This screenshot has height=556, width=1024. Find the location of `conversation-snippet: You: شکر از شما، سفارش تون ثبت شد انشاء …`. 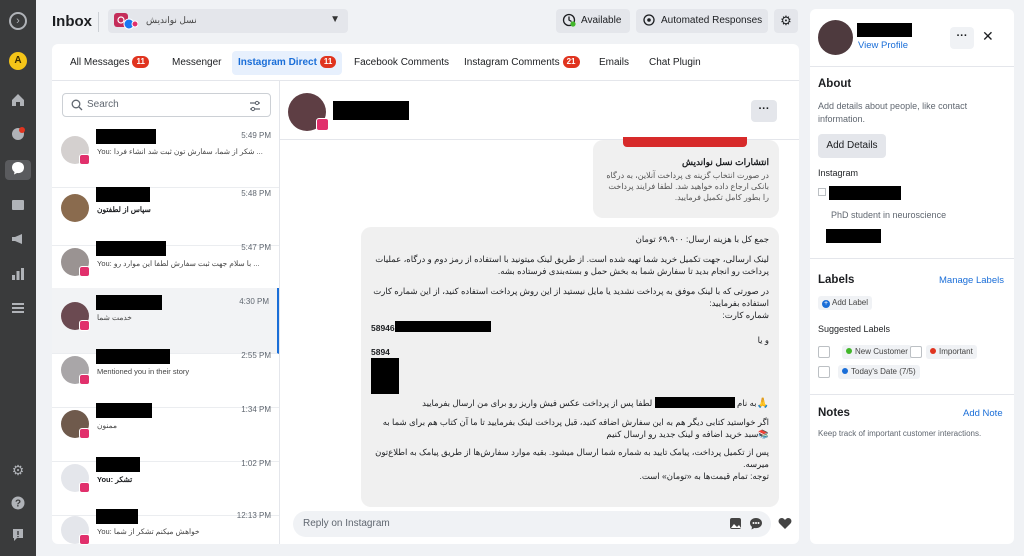

conversation-snippet: You: شکر از شما، سفارش تون ثبت شد انشاء … is located at coordinates (180, 151).